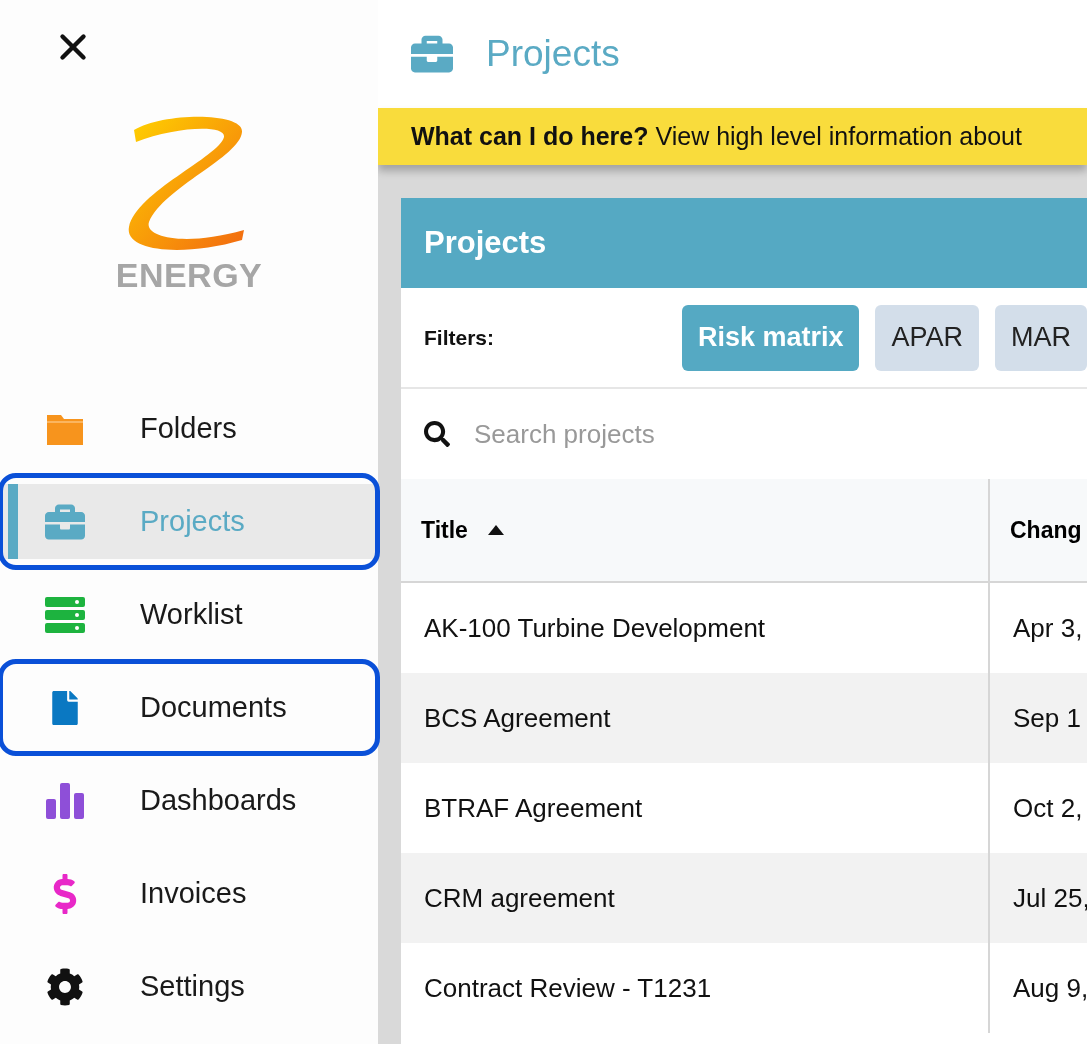 The width and height of the screenshot is (1087, 1044). I want to click on sidebar-item: Invoices, so click(189, 893).